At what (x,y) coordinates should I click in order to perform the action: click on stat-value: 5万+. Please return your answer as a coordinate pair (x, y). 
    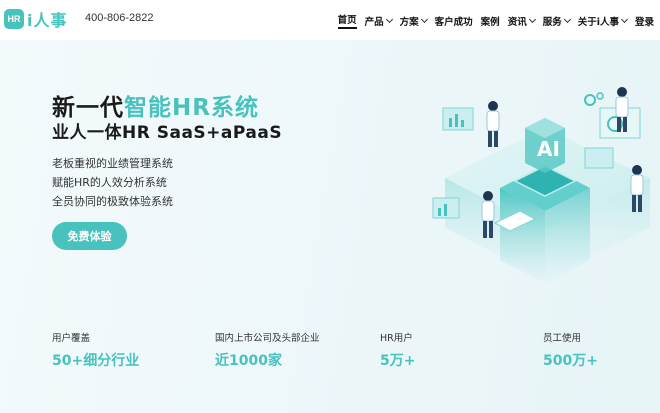
    Looking at the image, I should click on (398, 361).